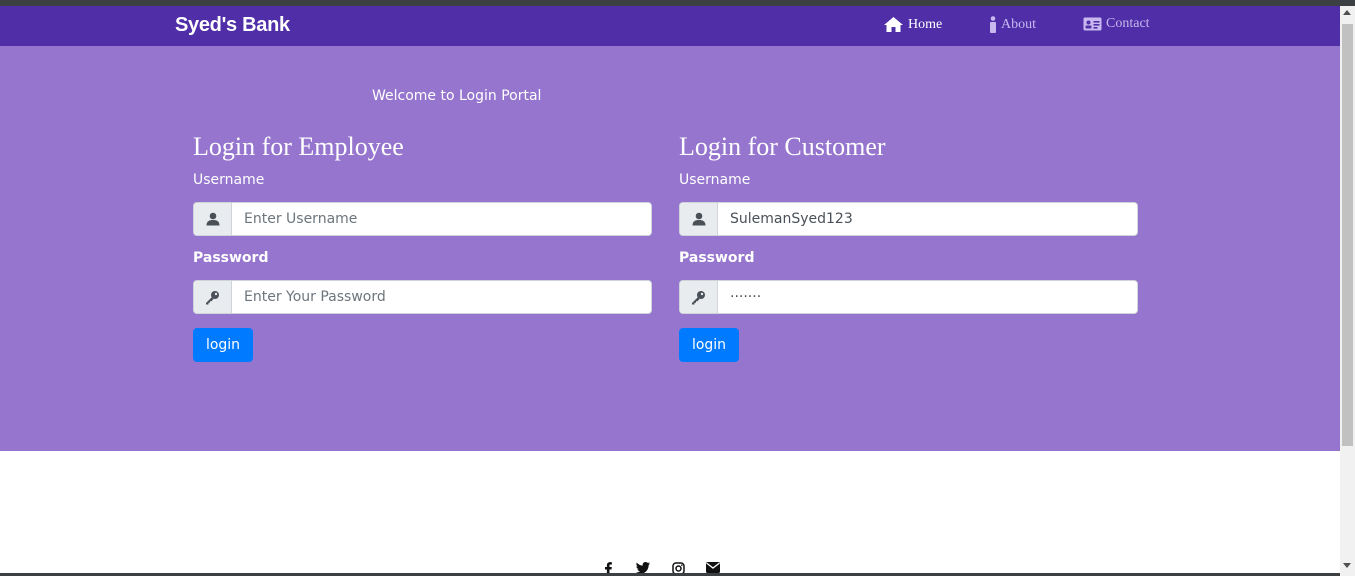  Describe the element at coordinates (927, 219) in the screenshot. I see `customer-username-input` at that location.